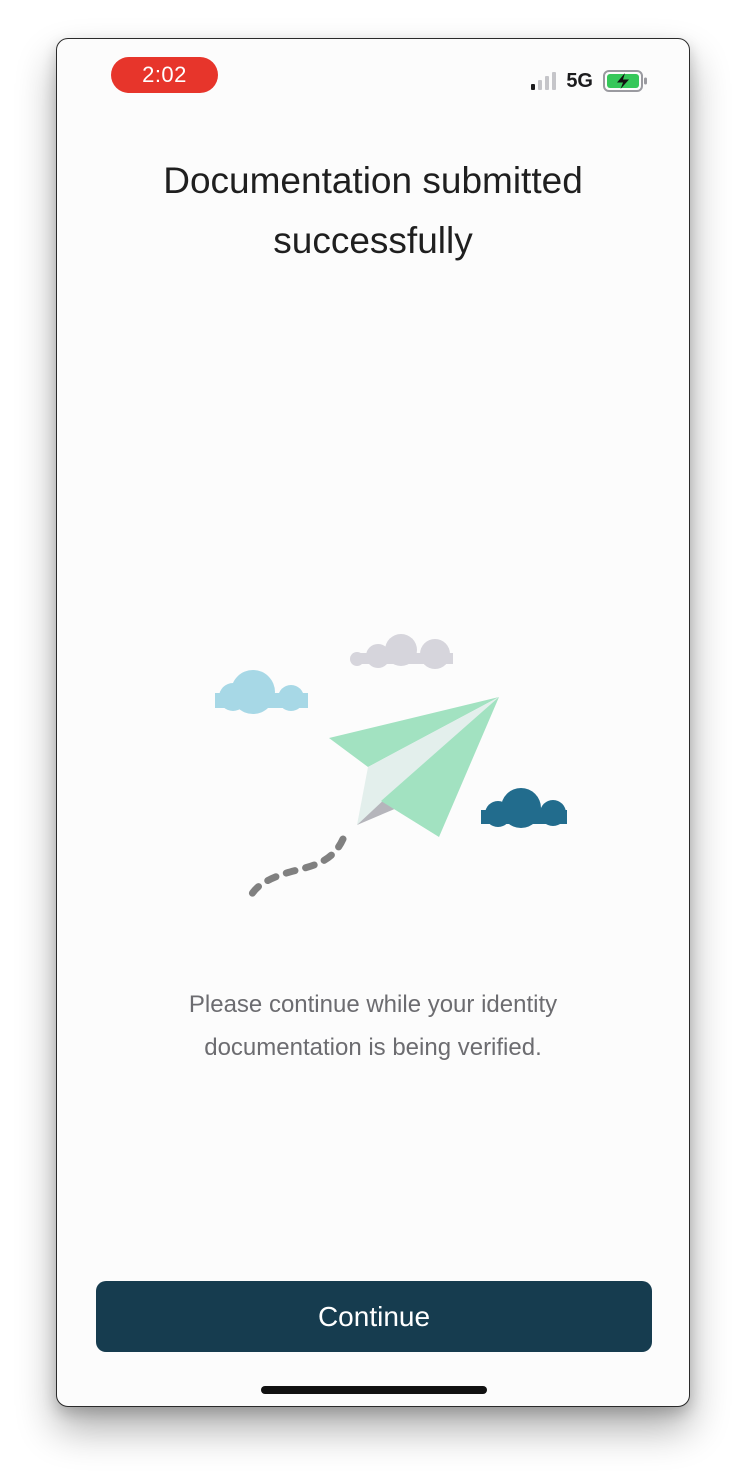  I want to click on continue-button: Continue, so click(374, 1316).